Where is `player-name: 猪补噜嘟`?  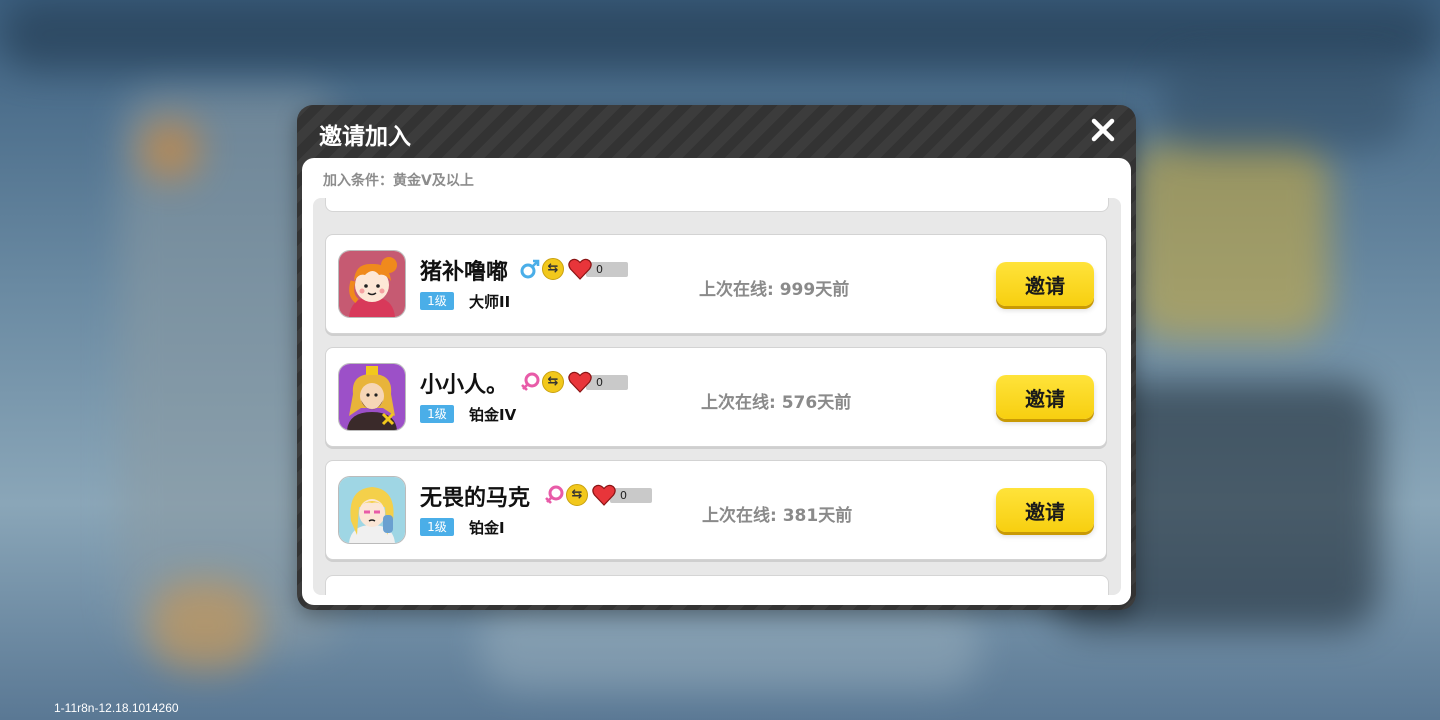 player-name: 猪补噜嘟 is located at coordinates (464, 272).